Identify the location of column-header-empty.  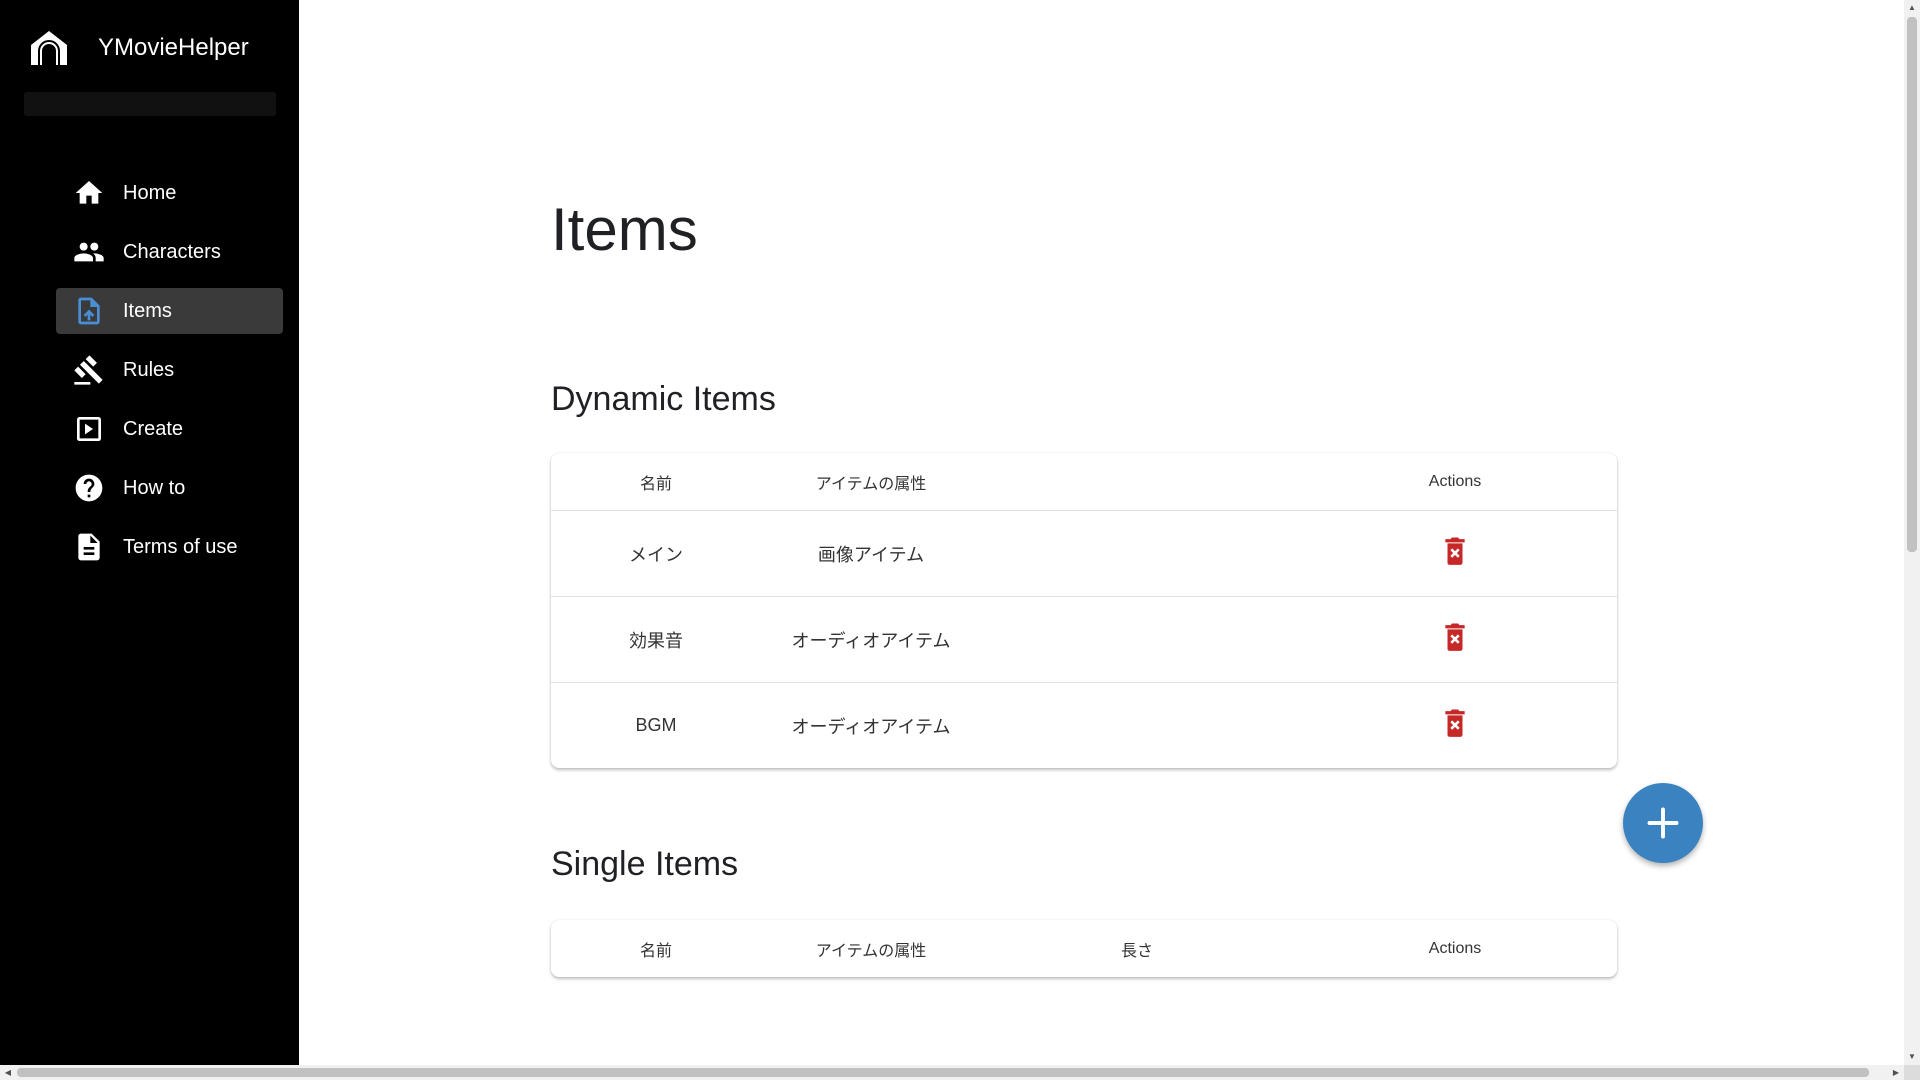
(1137, 482).